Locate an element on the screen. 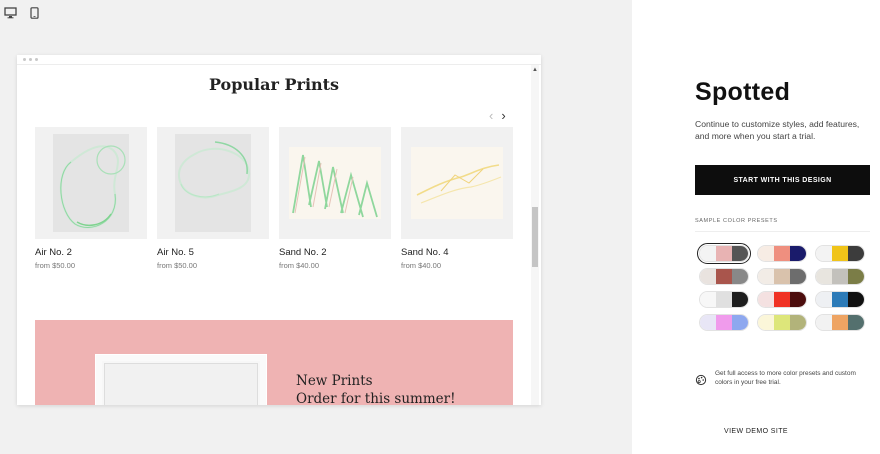 The height and width of the screenshot is (454, 880). window-dots is located at coordinates (30, 59).